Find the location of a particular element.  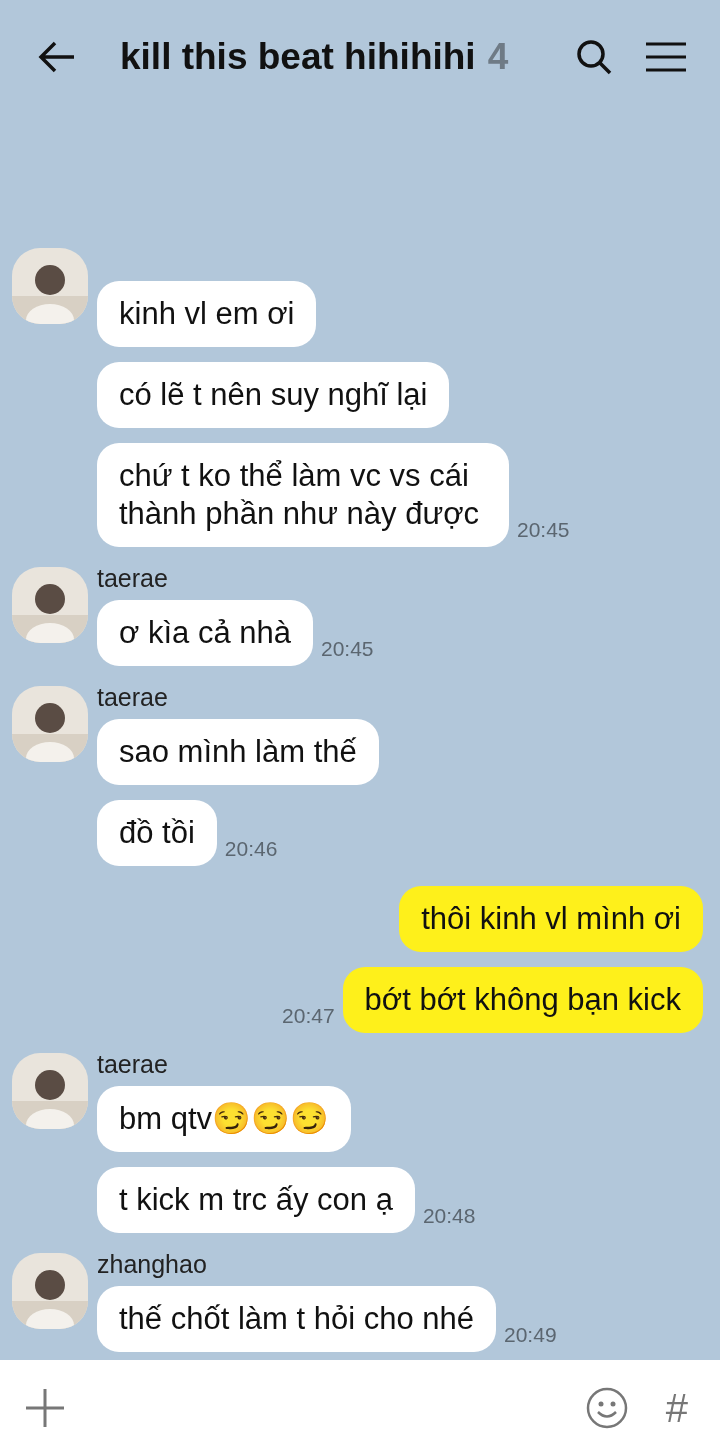

message-bubble: thôi kinh vl mình ơi is located at coordinates (551, 919).